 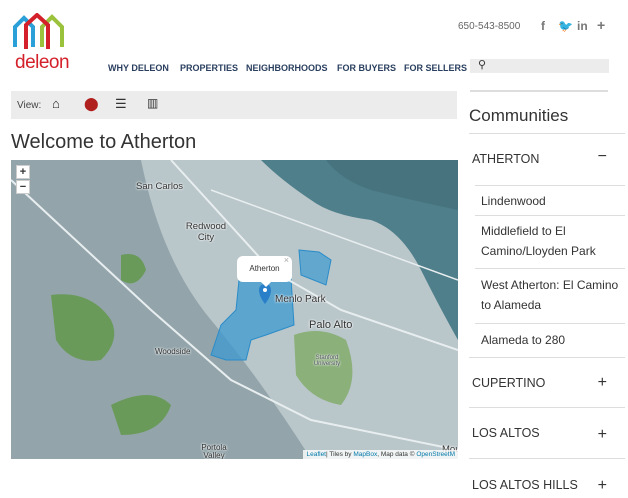 What do you see at coordinates (506, 433) in the screenshot?
I see `community-name: LOS ALTOS` at bounding box center [506, 433].